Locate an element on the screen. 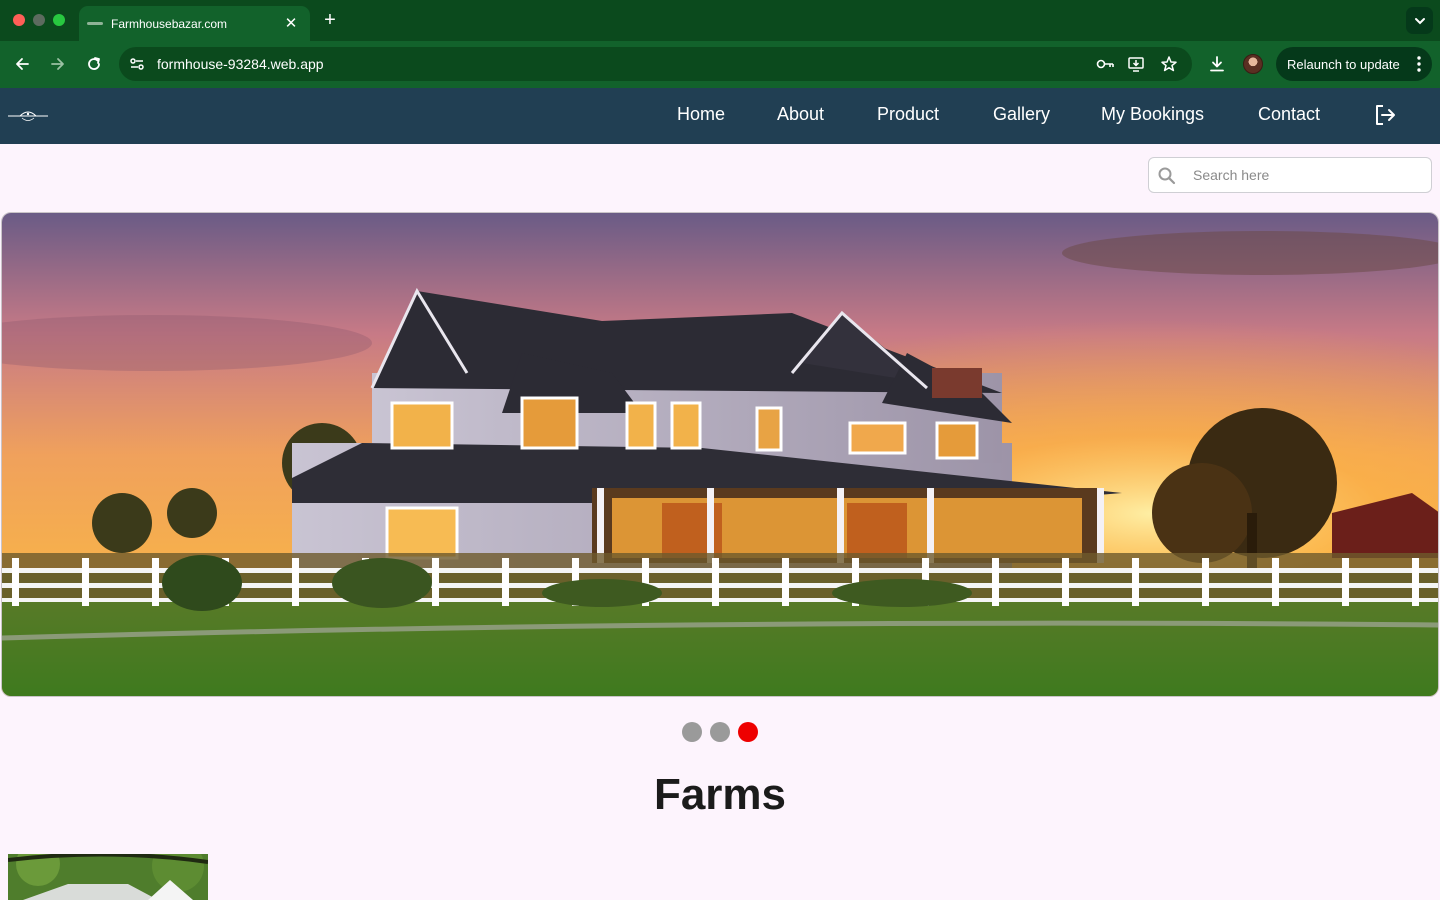  profile-avatar is located at coordinates (1253, 64).